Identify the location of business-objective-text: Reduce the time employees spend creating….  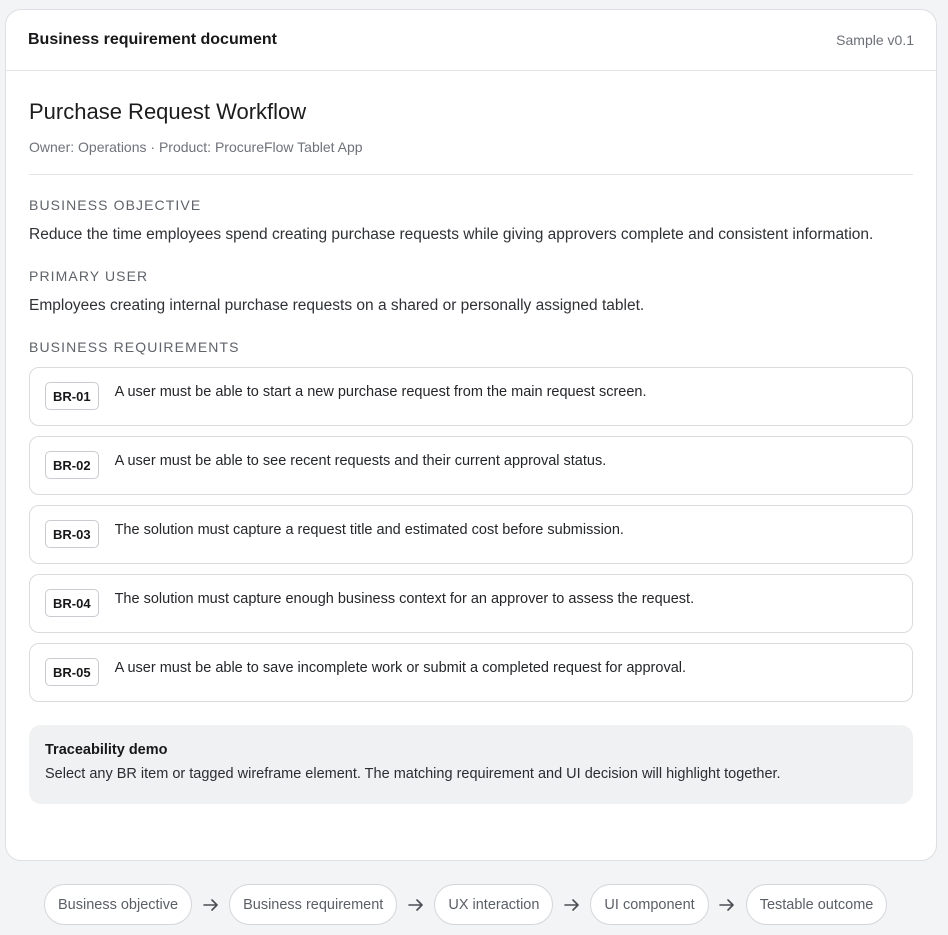
(451, 234).